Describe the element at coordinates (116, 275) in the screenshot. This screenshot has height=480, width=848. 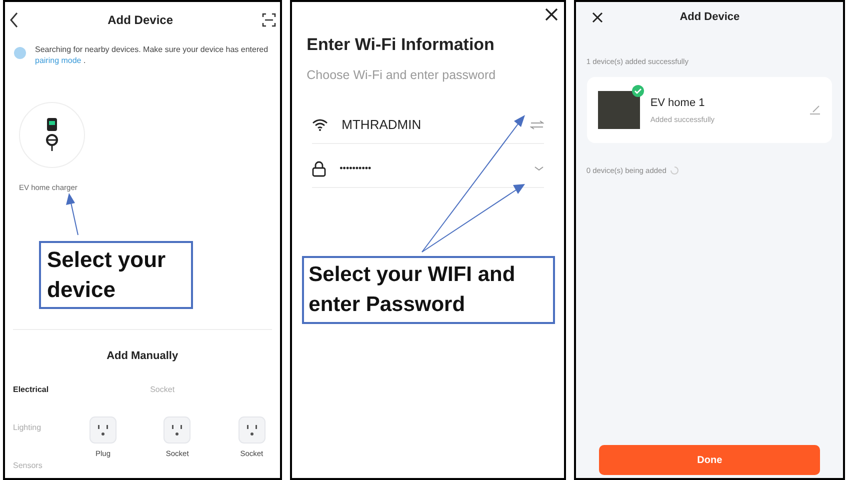
I see `callout-box: Select your device` at that location.